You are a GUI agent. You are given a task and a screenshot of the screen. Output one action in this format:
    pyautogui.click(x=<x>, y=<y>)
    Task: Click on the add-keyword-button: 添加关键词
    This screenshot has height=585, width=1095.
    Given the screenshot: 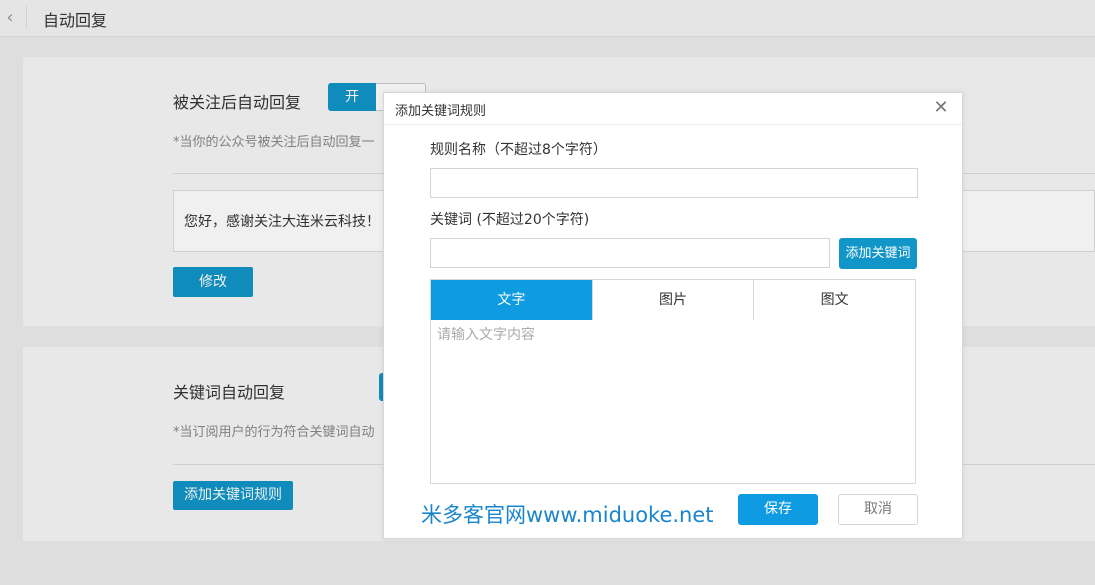 What is the action you would take?
    pyautogui.click(x=878, y=253)
    